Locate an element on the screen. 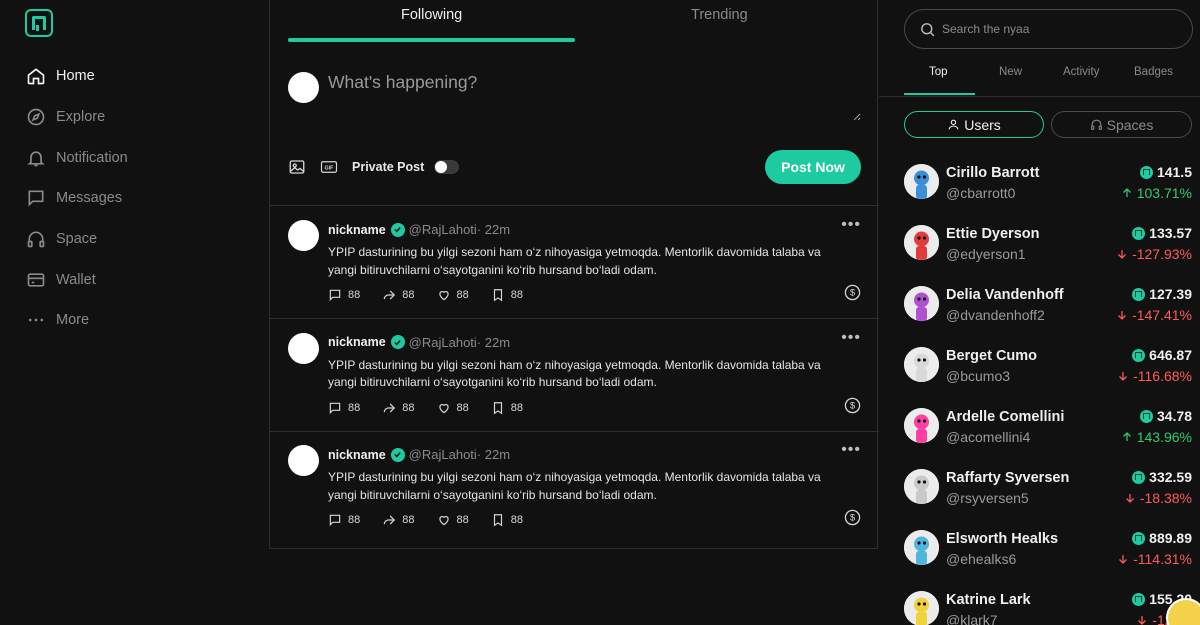 The width and height of the screenshot is (1200, 625). gif-icon: GIF is located at coordinates (329, 167).